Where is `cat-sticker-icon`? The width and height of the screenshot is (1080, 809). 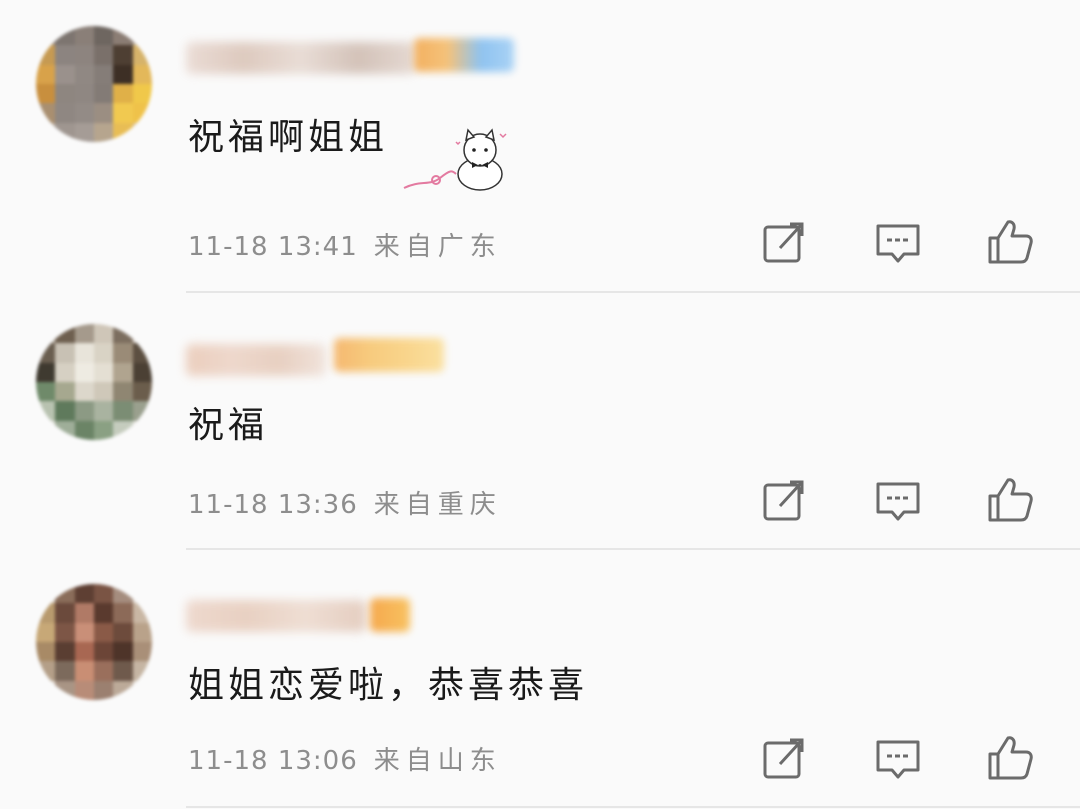
cat-sticker-icon is located at coordinates (455, 159).